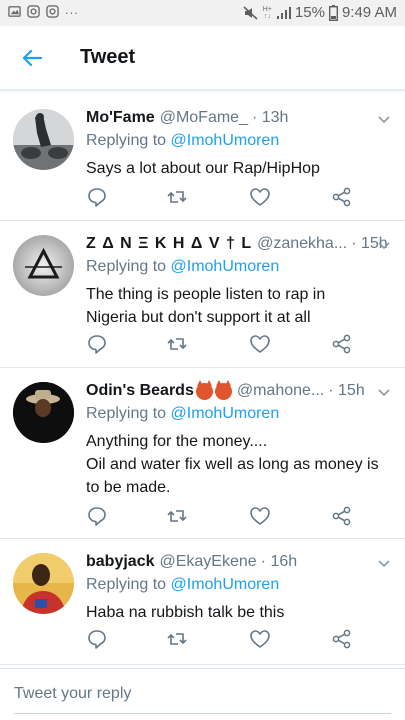 The image size is (405, 720). What do you see at coordinates (202, 58) in the screenshot?
I see `app-header: Tweet` at bounding box center [202, 58].